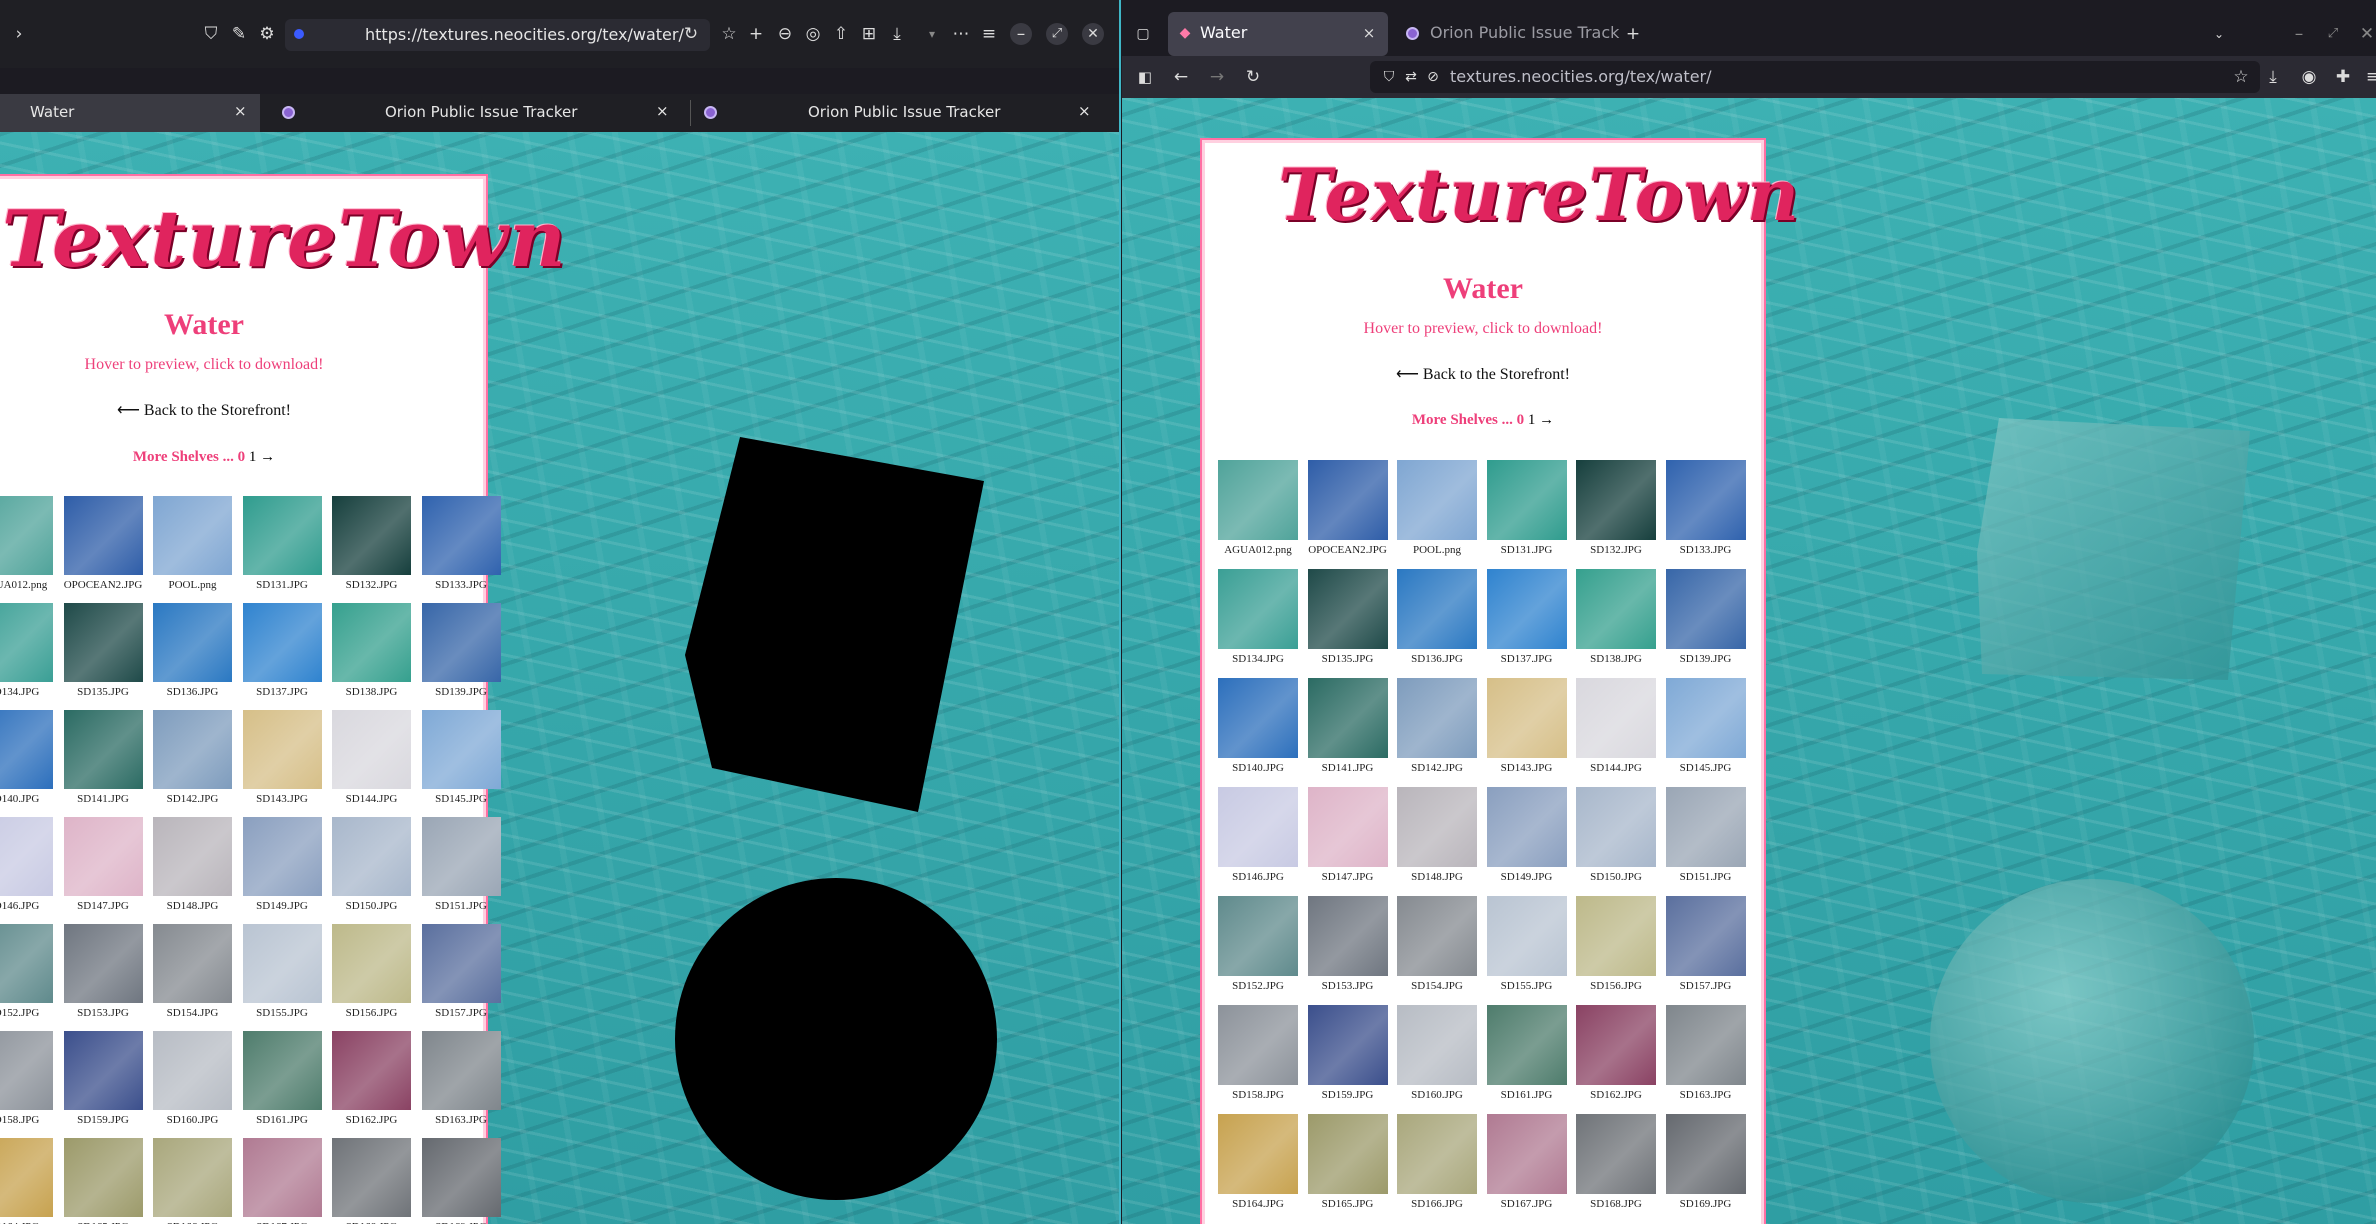  Describe the element at coordinates (989, 34) in the screenshot. I see `hamburger-menu-icon: ≡` at that location.